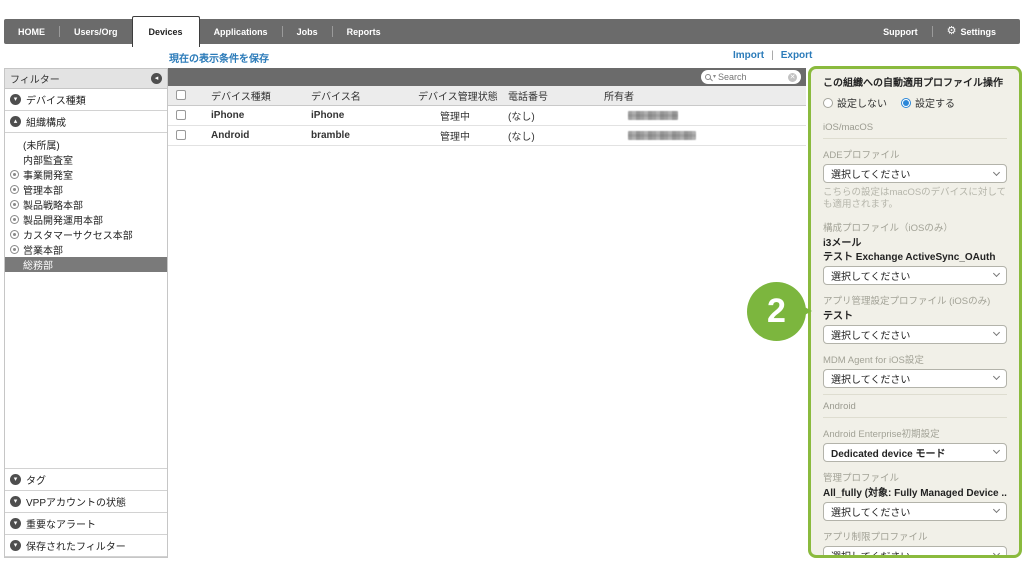 This screenshot has width=1024, height=576. I want to click on nav-right-group: Support ⚙ Settings, so click(944, 31).